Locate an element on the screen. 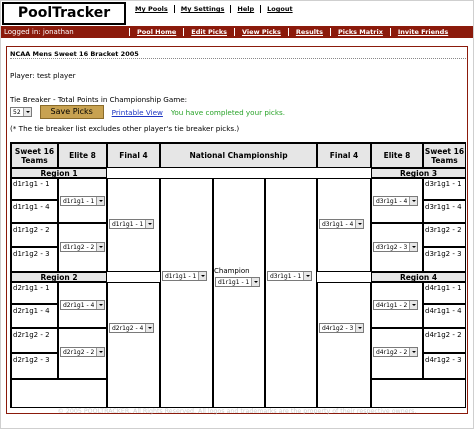  team-r1-1: d1r1g1 - 1 is located at coordinates (31, 184).